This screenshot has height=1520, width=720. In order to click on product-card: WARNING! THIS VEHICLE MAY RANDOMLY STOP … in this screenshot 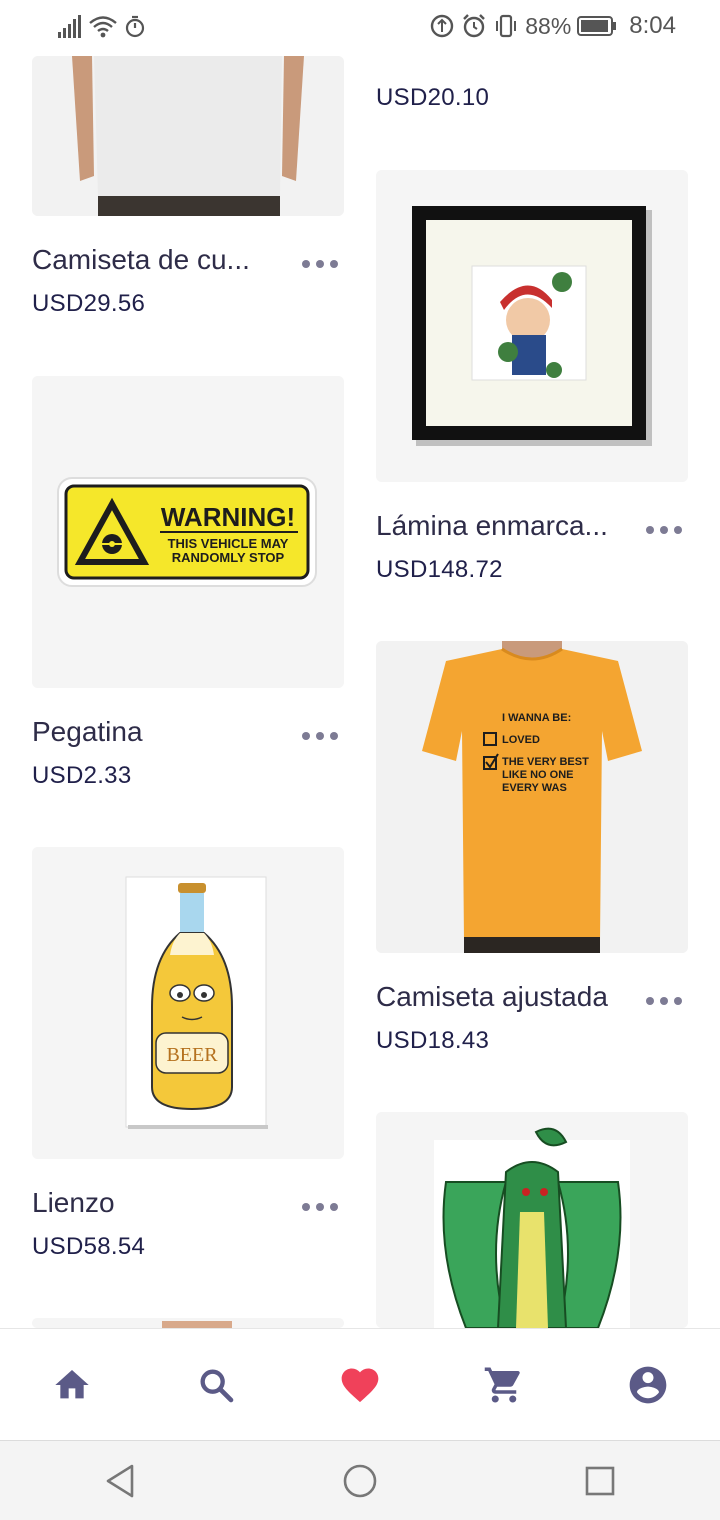, I will do `click(188, 586)`.